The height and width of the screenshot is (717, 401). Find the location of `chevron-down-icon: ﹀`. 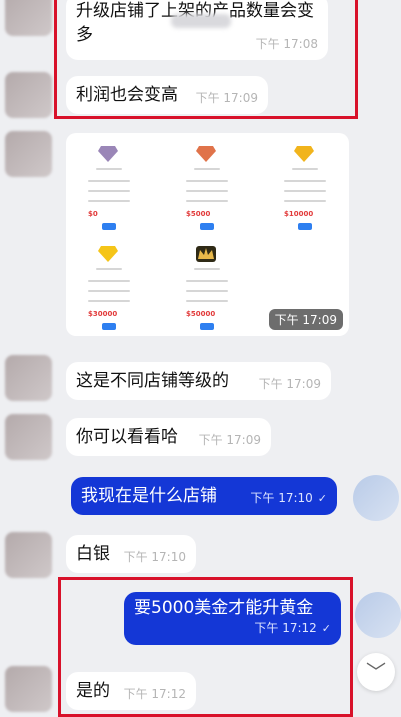

chevron-down-icon: ﹀ is located at coordinates (376, 672).